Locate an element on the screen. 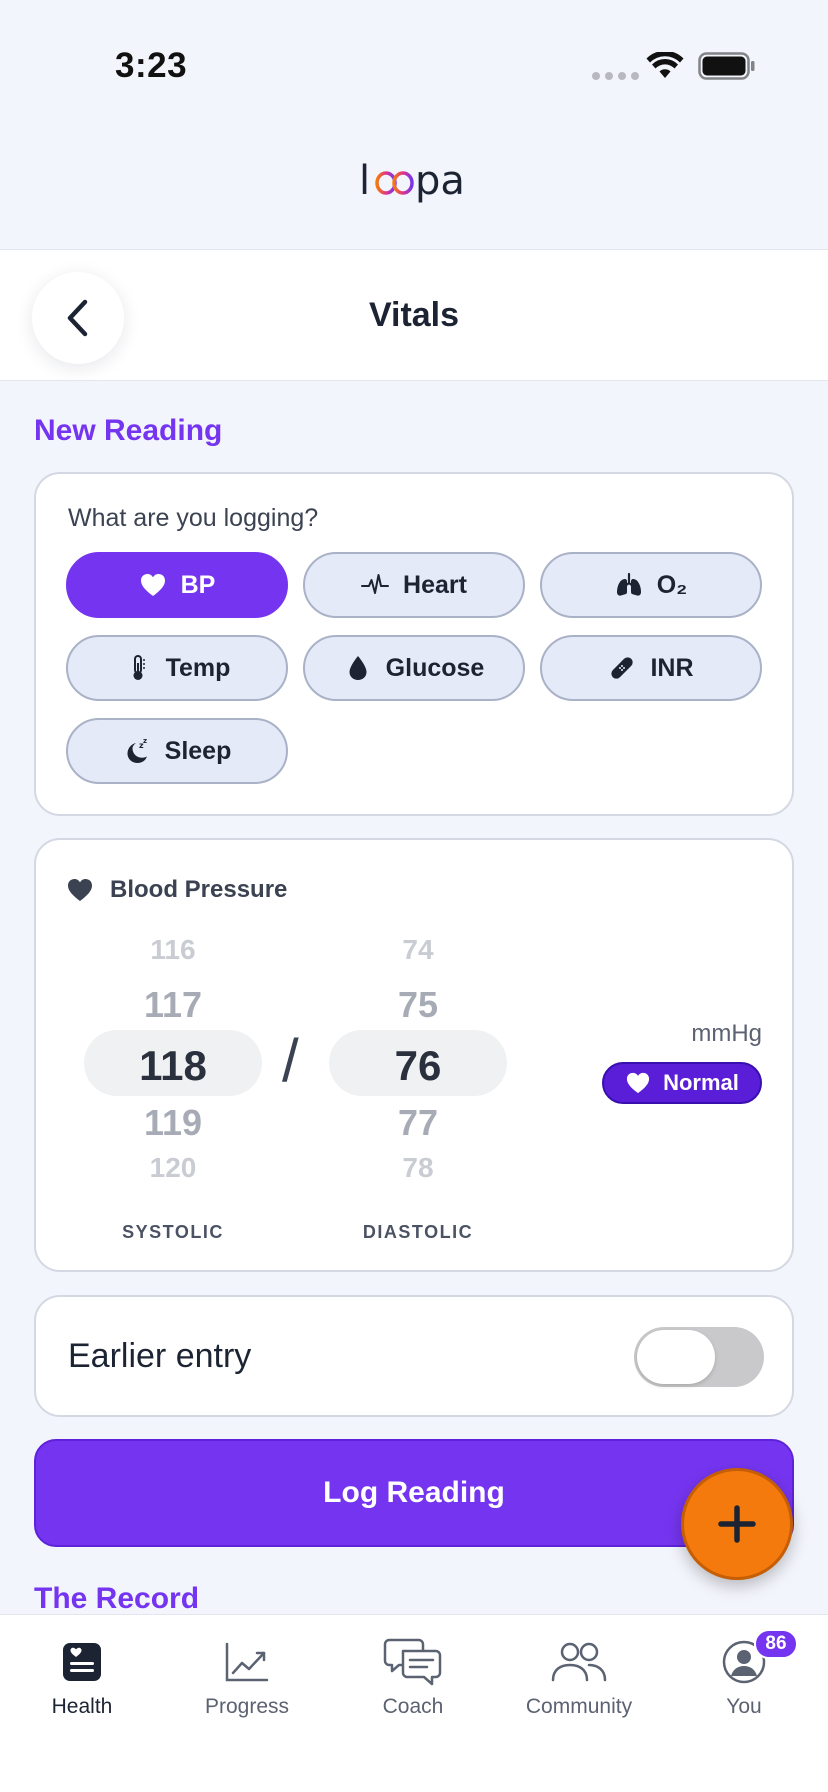 The image size is (828, 1792). record-title: The Record is located at coordinates (117, 1598).